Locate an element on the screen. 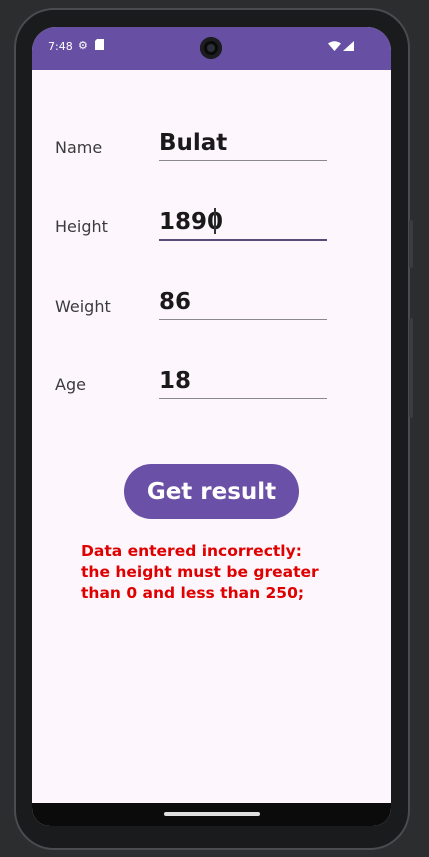  height-input is located at coordinates (243, 223).